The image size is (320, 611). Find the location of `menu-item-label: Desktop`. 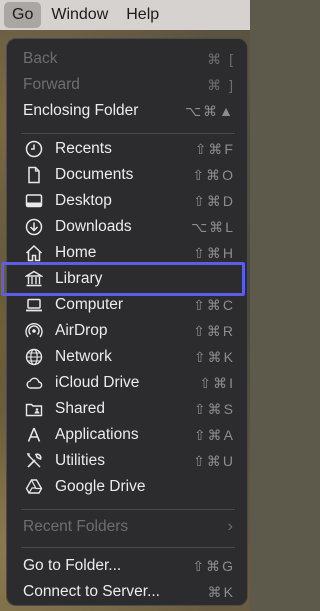

menu-item-label: Desktop is located at coordinates (83, 200).